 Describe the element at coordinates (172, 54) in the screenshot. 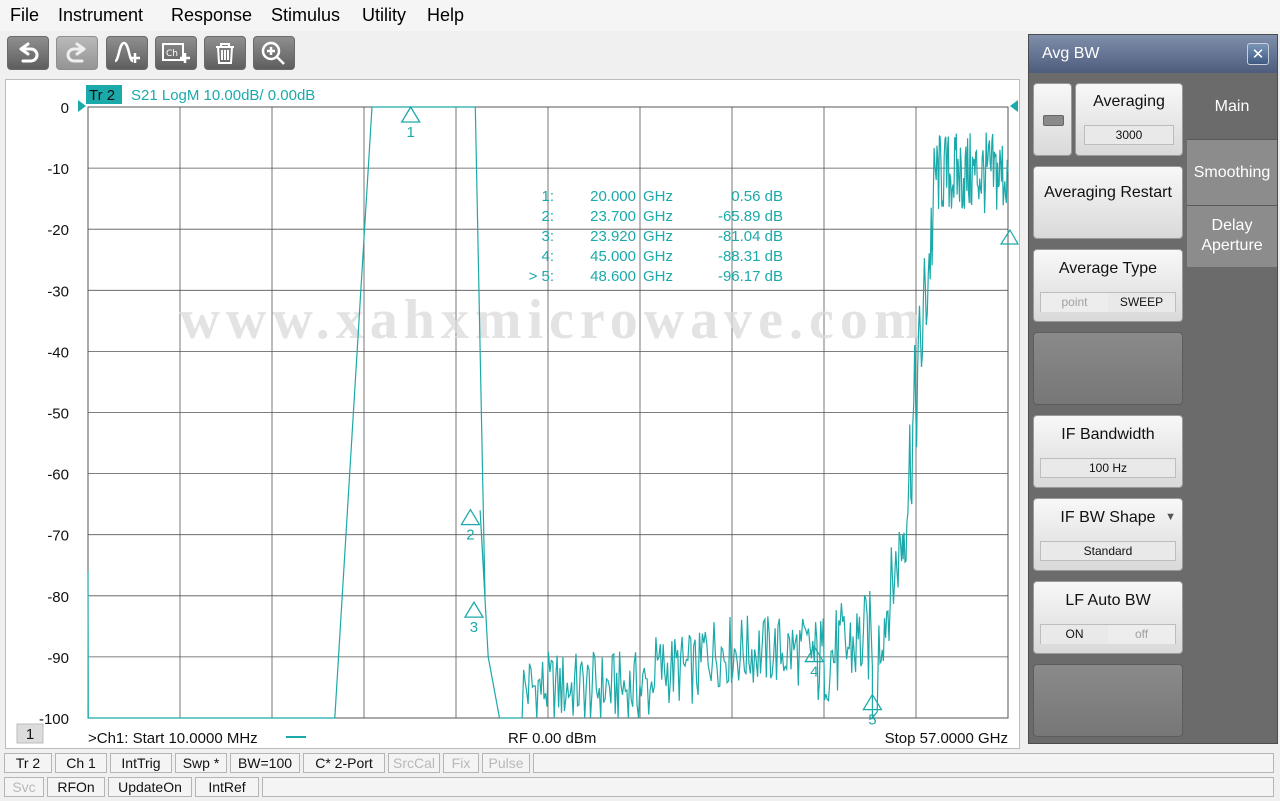

I see `svg-text: Ch` at that location.